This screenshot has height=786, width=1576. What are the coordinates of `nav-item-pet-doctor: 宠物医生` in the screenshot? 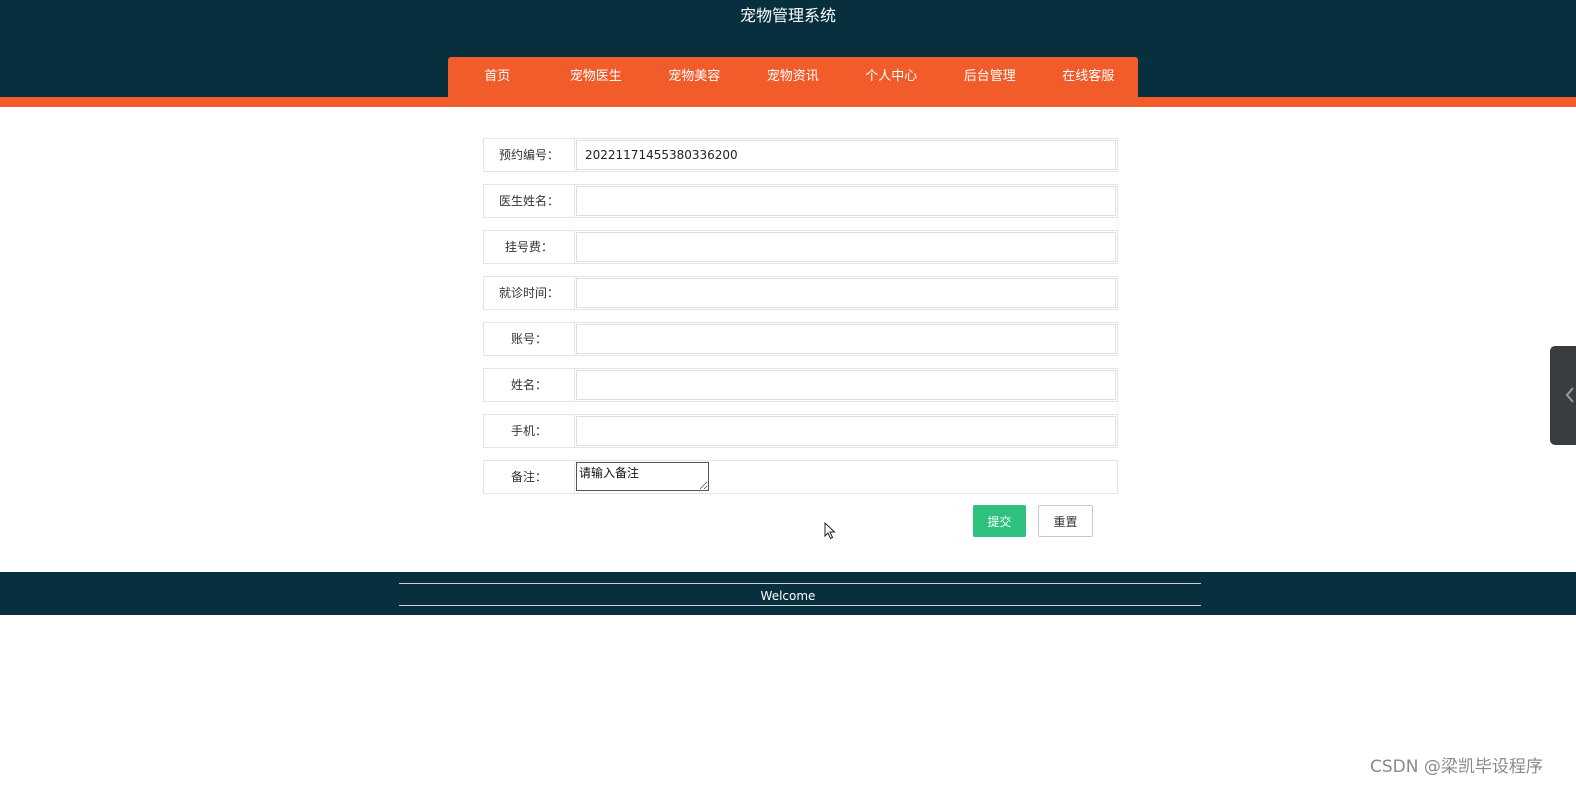 It's located at (596, 77).